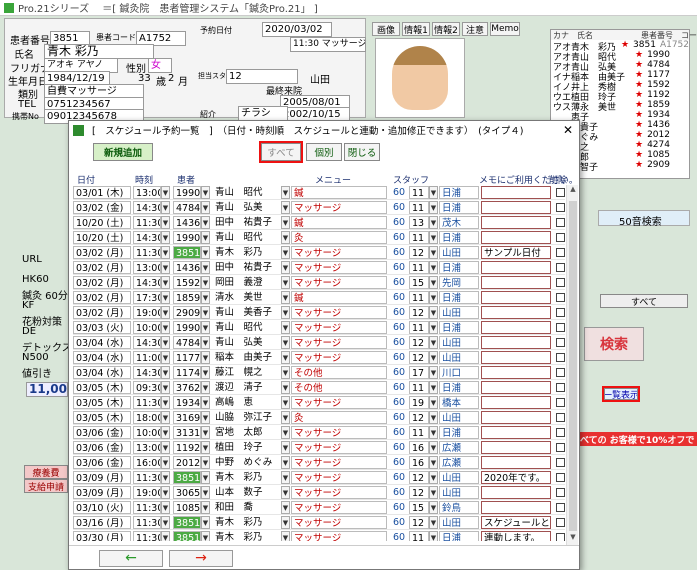 The image size is (697, 570). What do you see at coordinates (187, 447) in the screenshot?
I see `patient-no-field: 1192` at bounding box center [187, 447].